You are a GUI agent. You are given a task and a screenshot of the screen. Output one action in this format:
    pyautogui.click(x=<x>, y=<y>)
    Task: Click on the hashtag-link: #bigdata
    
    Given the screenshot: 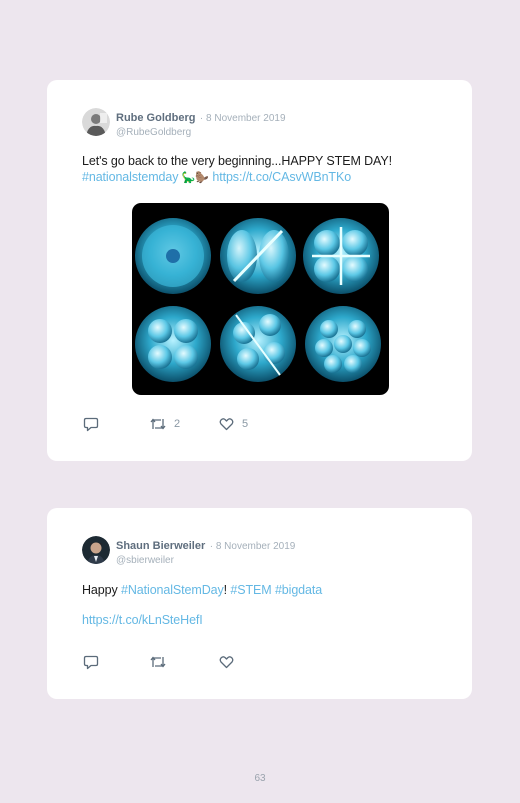 What is the action you would take?
    pyautogui.click(x=298, y=590)
    